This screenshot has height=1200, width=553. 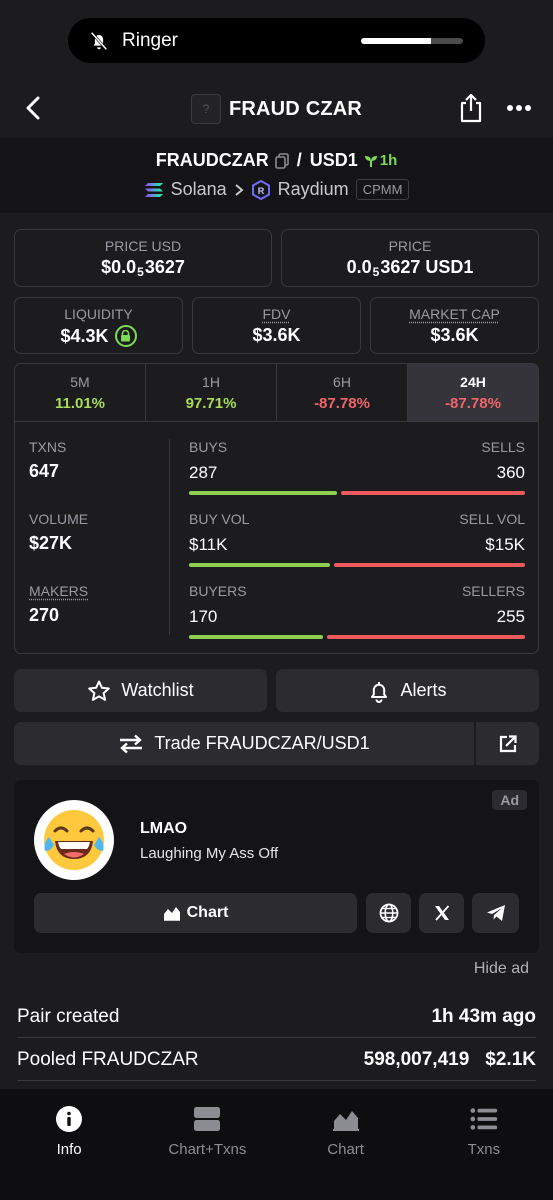 I want to click on tab-5m-label: 5M, so click(x=80, y=382).